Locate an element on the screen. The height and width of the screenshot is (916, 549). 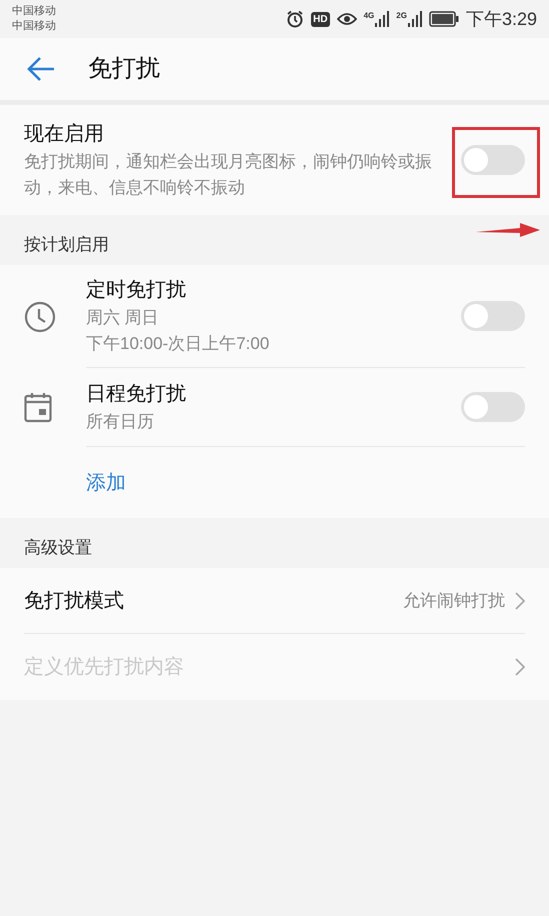
setting-title: 免打扰模式 is located at coordinates (74, 601).